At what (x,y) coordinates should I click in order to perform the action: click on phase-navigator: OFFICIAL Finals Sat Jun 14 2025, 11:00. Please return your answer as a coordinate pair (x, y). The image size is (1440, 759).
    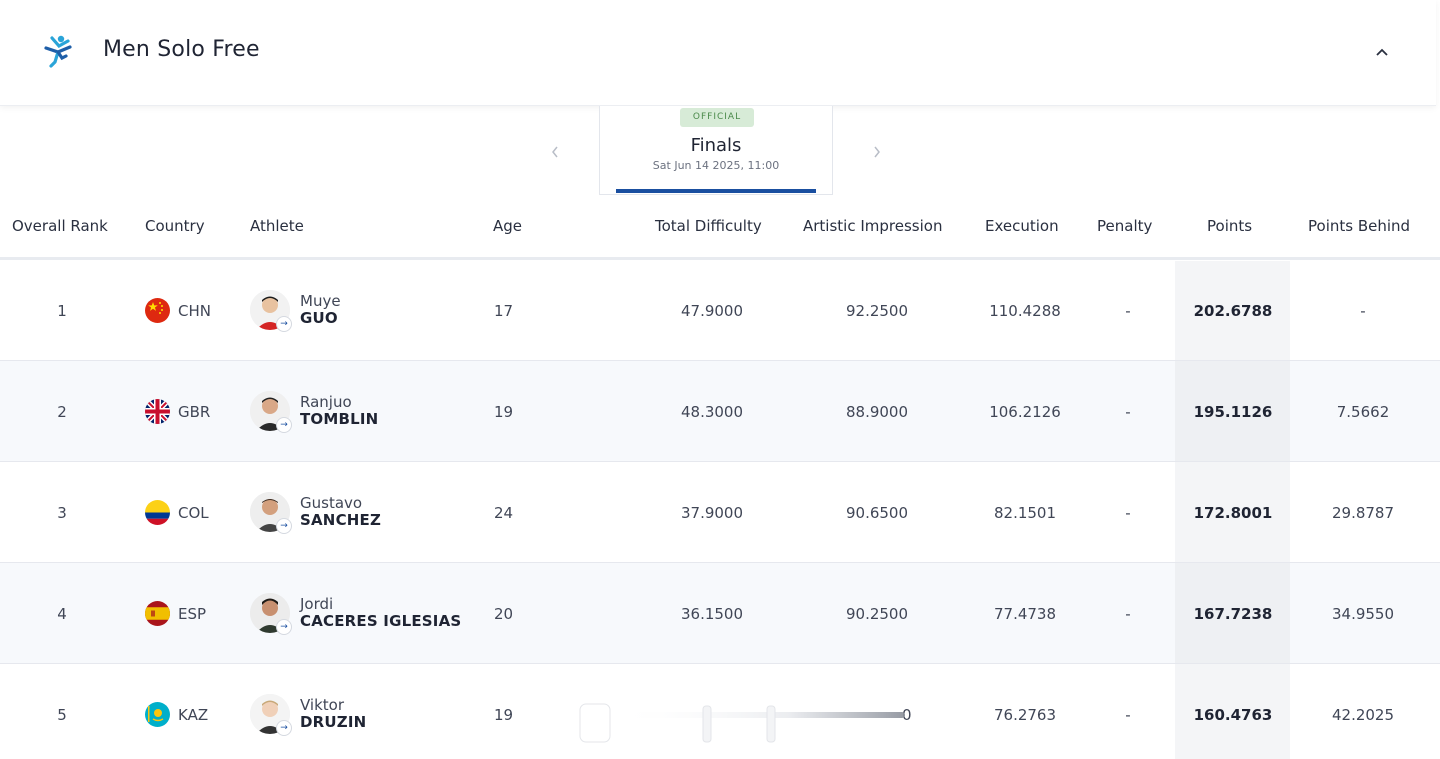
    Looking at the image, I should click on (720, 151).